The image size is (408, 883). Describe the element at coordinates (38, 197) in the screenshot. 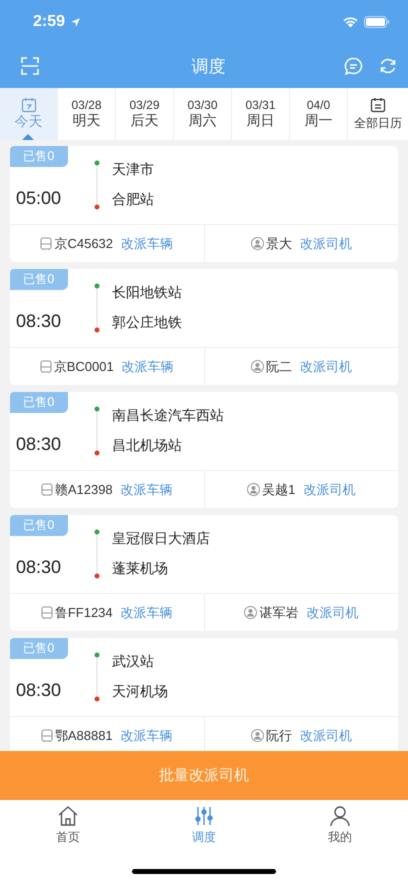

I see `departure-time: 05:00` at that location.